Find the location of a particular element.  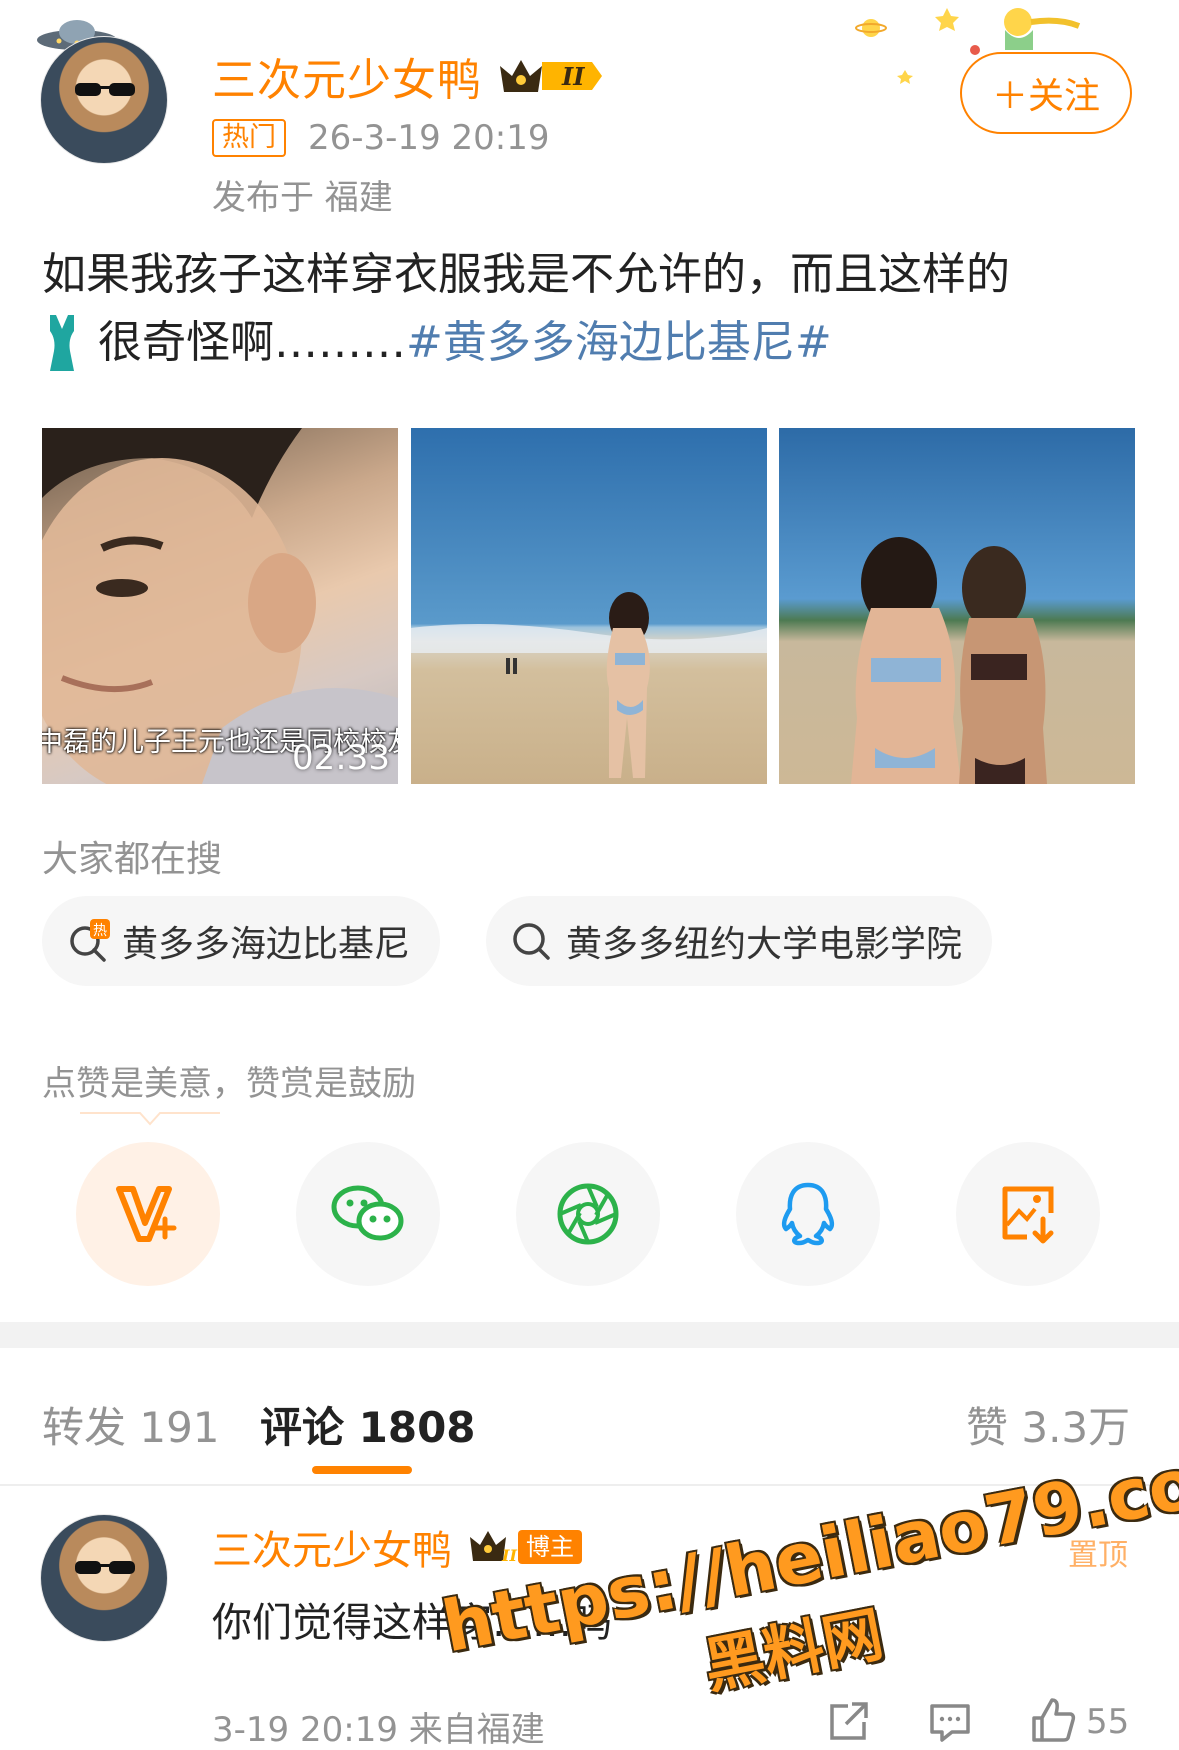

video-duration: 02:33 is located at coordinates (341, 758).